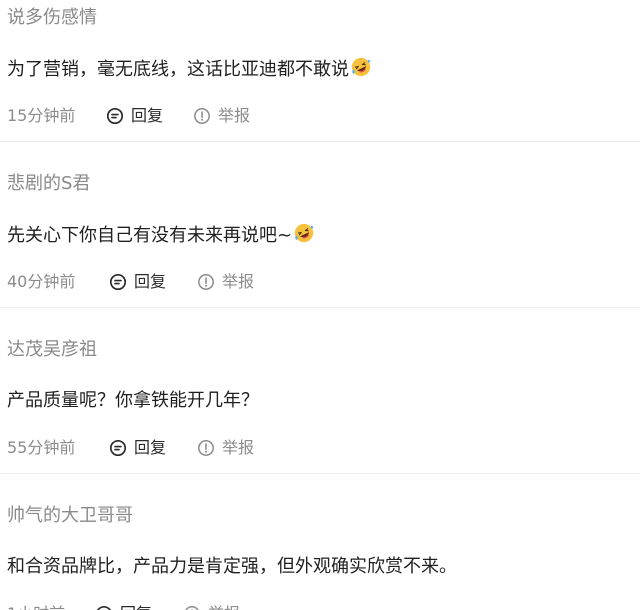 The height and width of the screenshot is (610, 640). What do you see at coordinates (178, 69) in the screenshot?
I see `comment-text: 为了营销，毫无底线，这话比亚迪都不敢说` at bounding box center [178, 69].